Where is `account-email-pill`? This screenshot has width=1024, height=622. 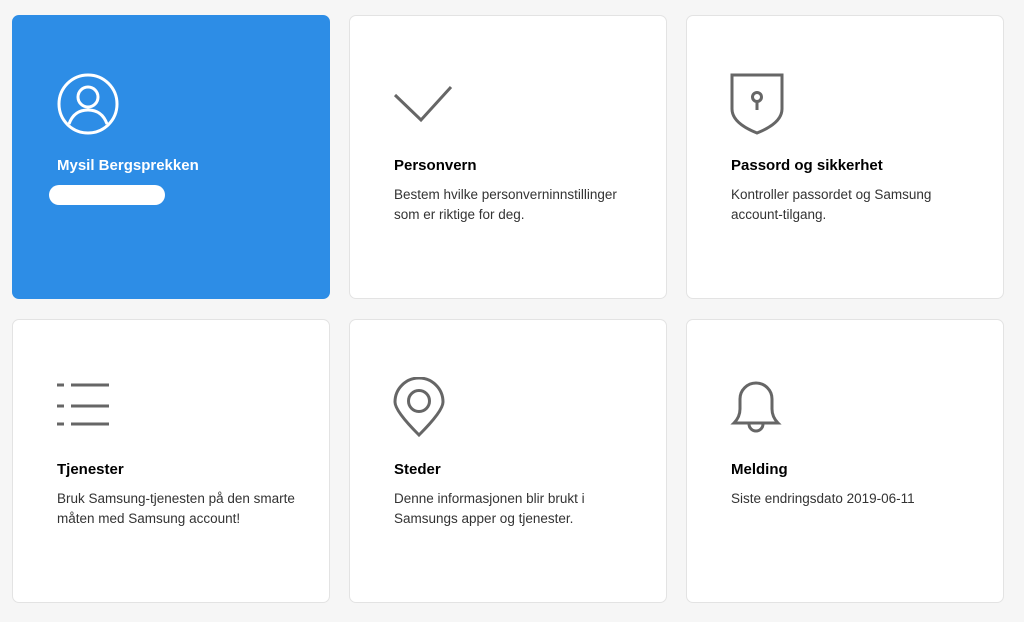
account-email-pill is located at coordinates (107, 195).